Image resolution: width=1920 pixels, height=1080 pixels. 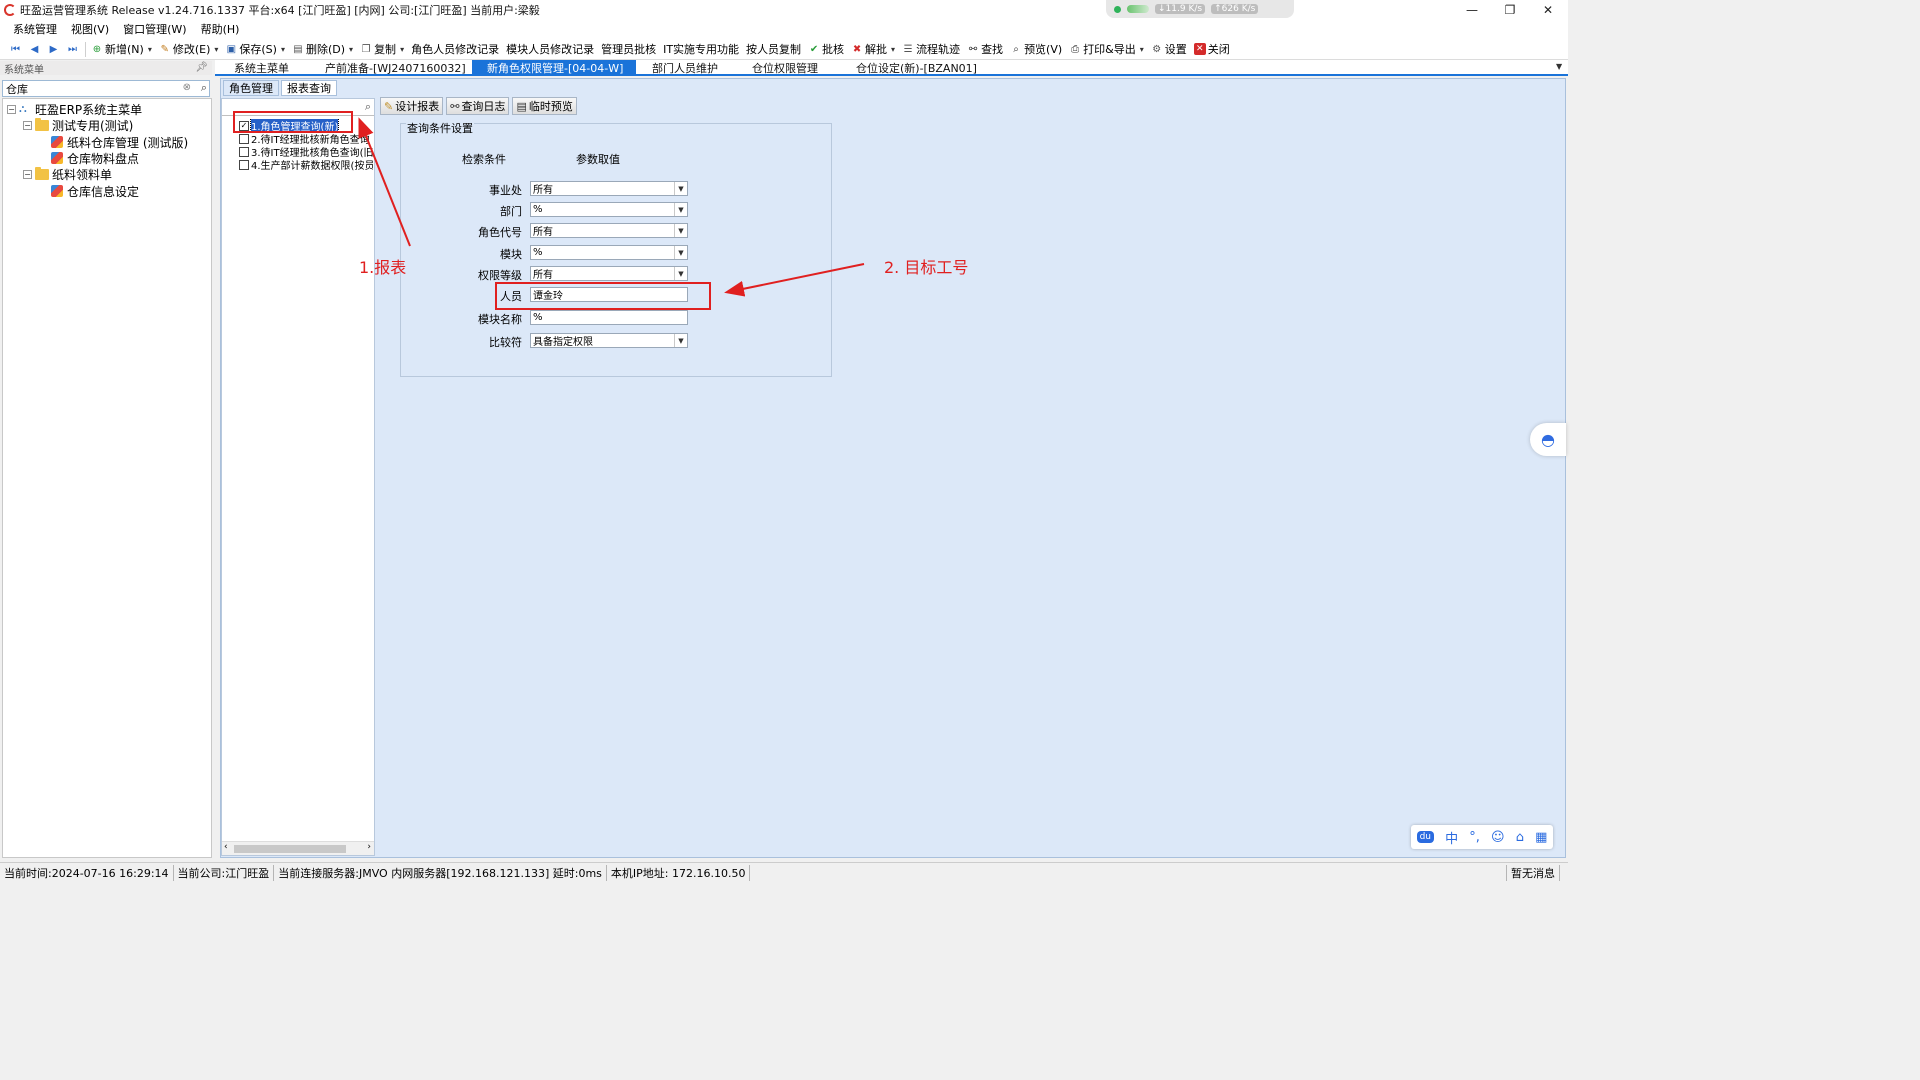 What do you see at coordinates (926, 267) in the screenshot?
I see `annotation-target: 2. 目标工号` at bounding box center [926, 267].